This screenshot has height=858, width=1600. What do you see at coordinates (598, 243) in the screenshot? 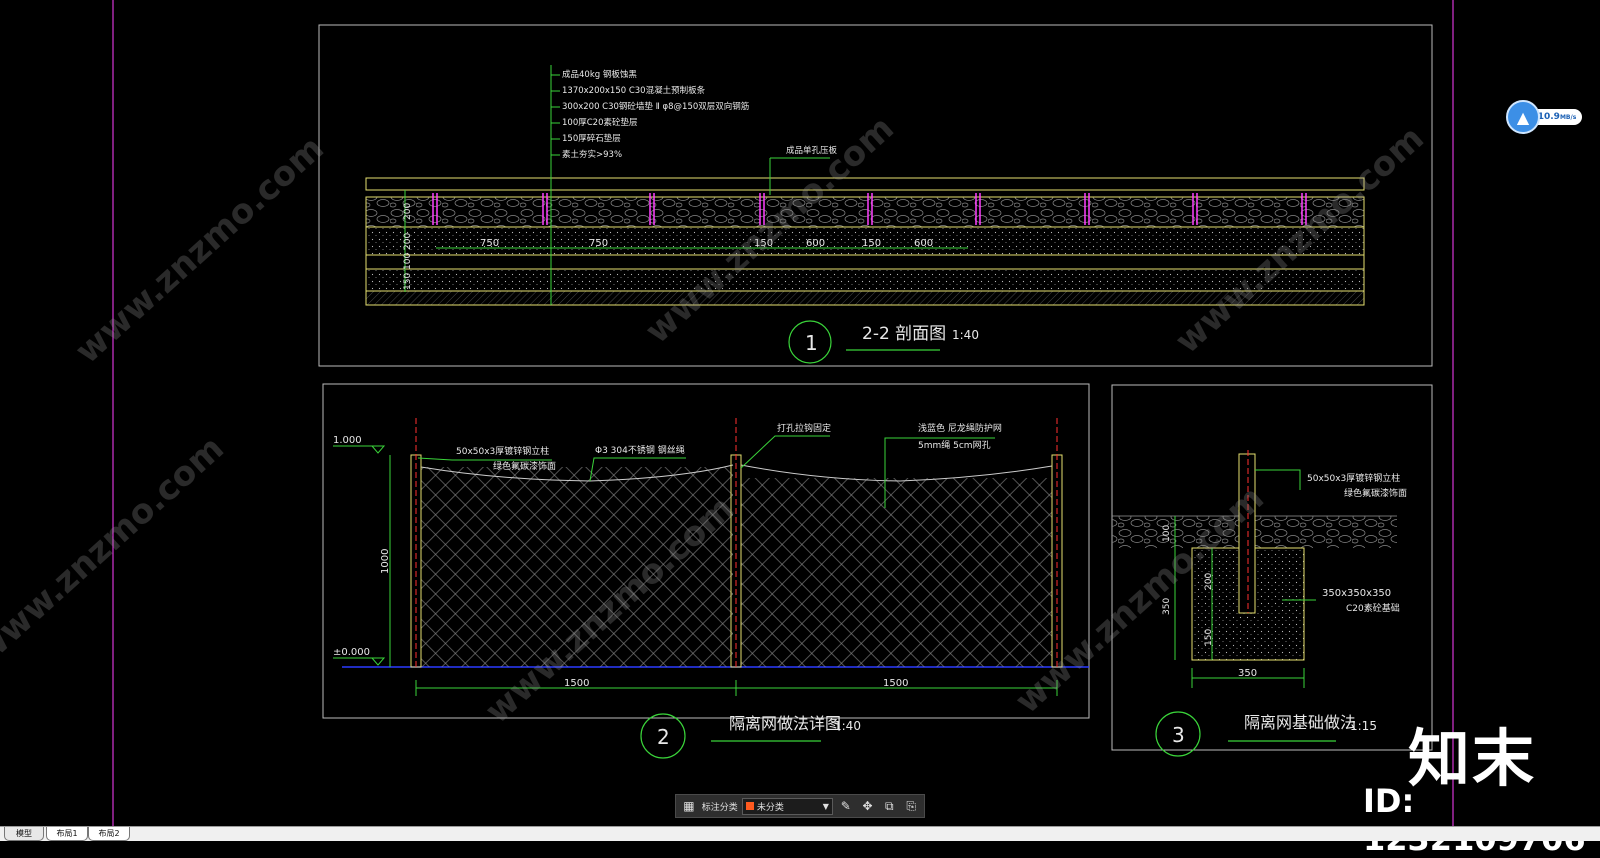
I see `s1-dim-2: 750` at bounding box center [598, 243].